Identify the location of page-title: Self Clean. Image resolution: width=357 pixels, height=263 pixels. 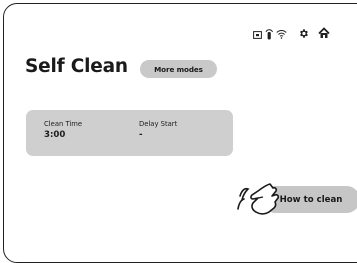
(76, 66).